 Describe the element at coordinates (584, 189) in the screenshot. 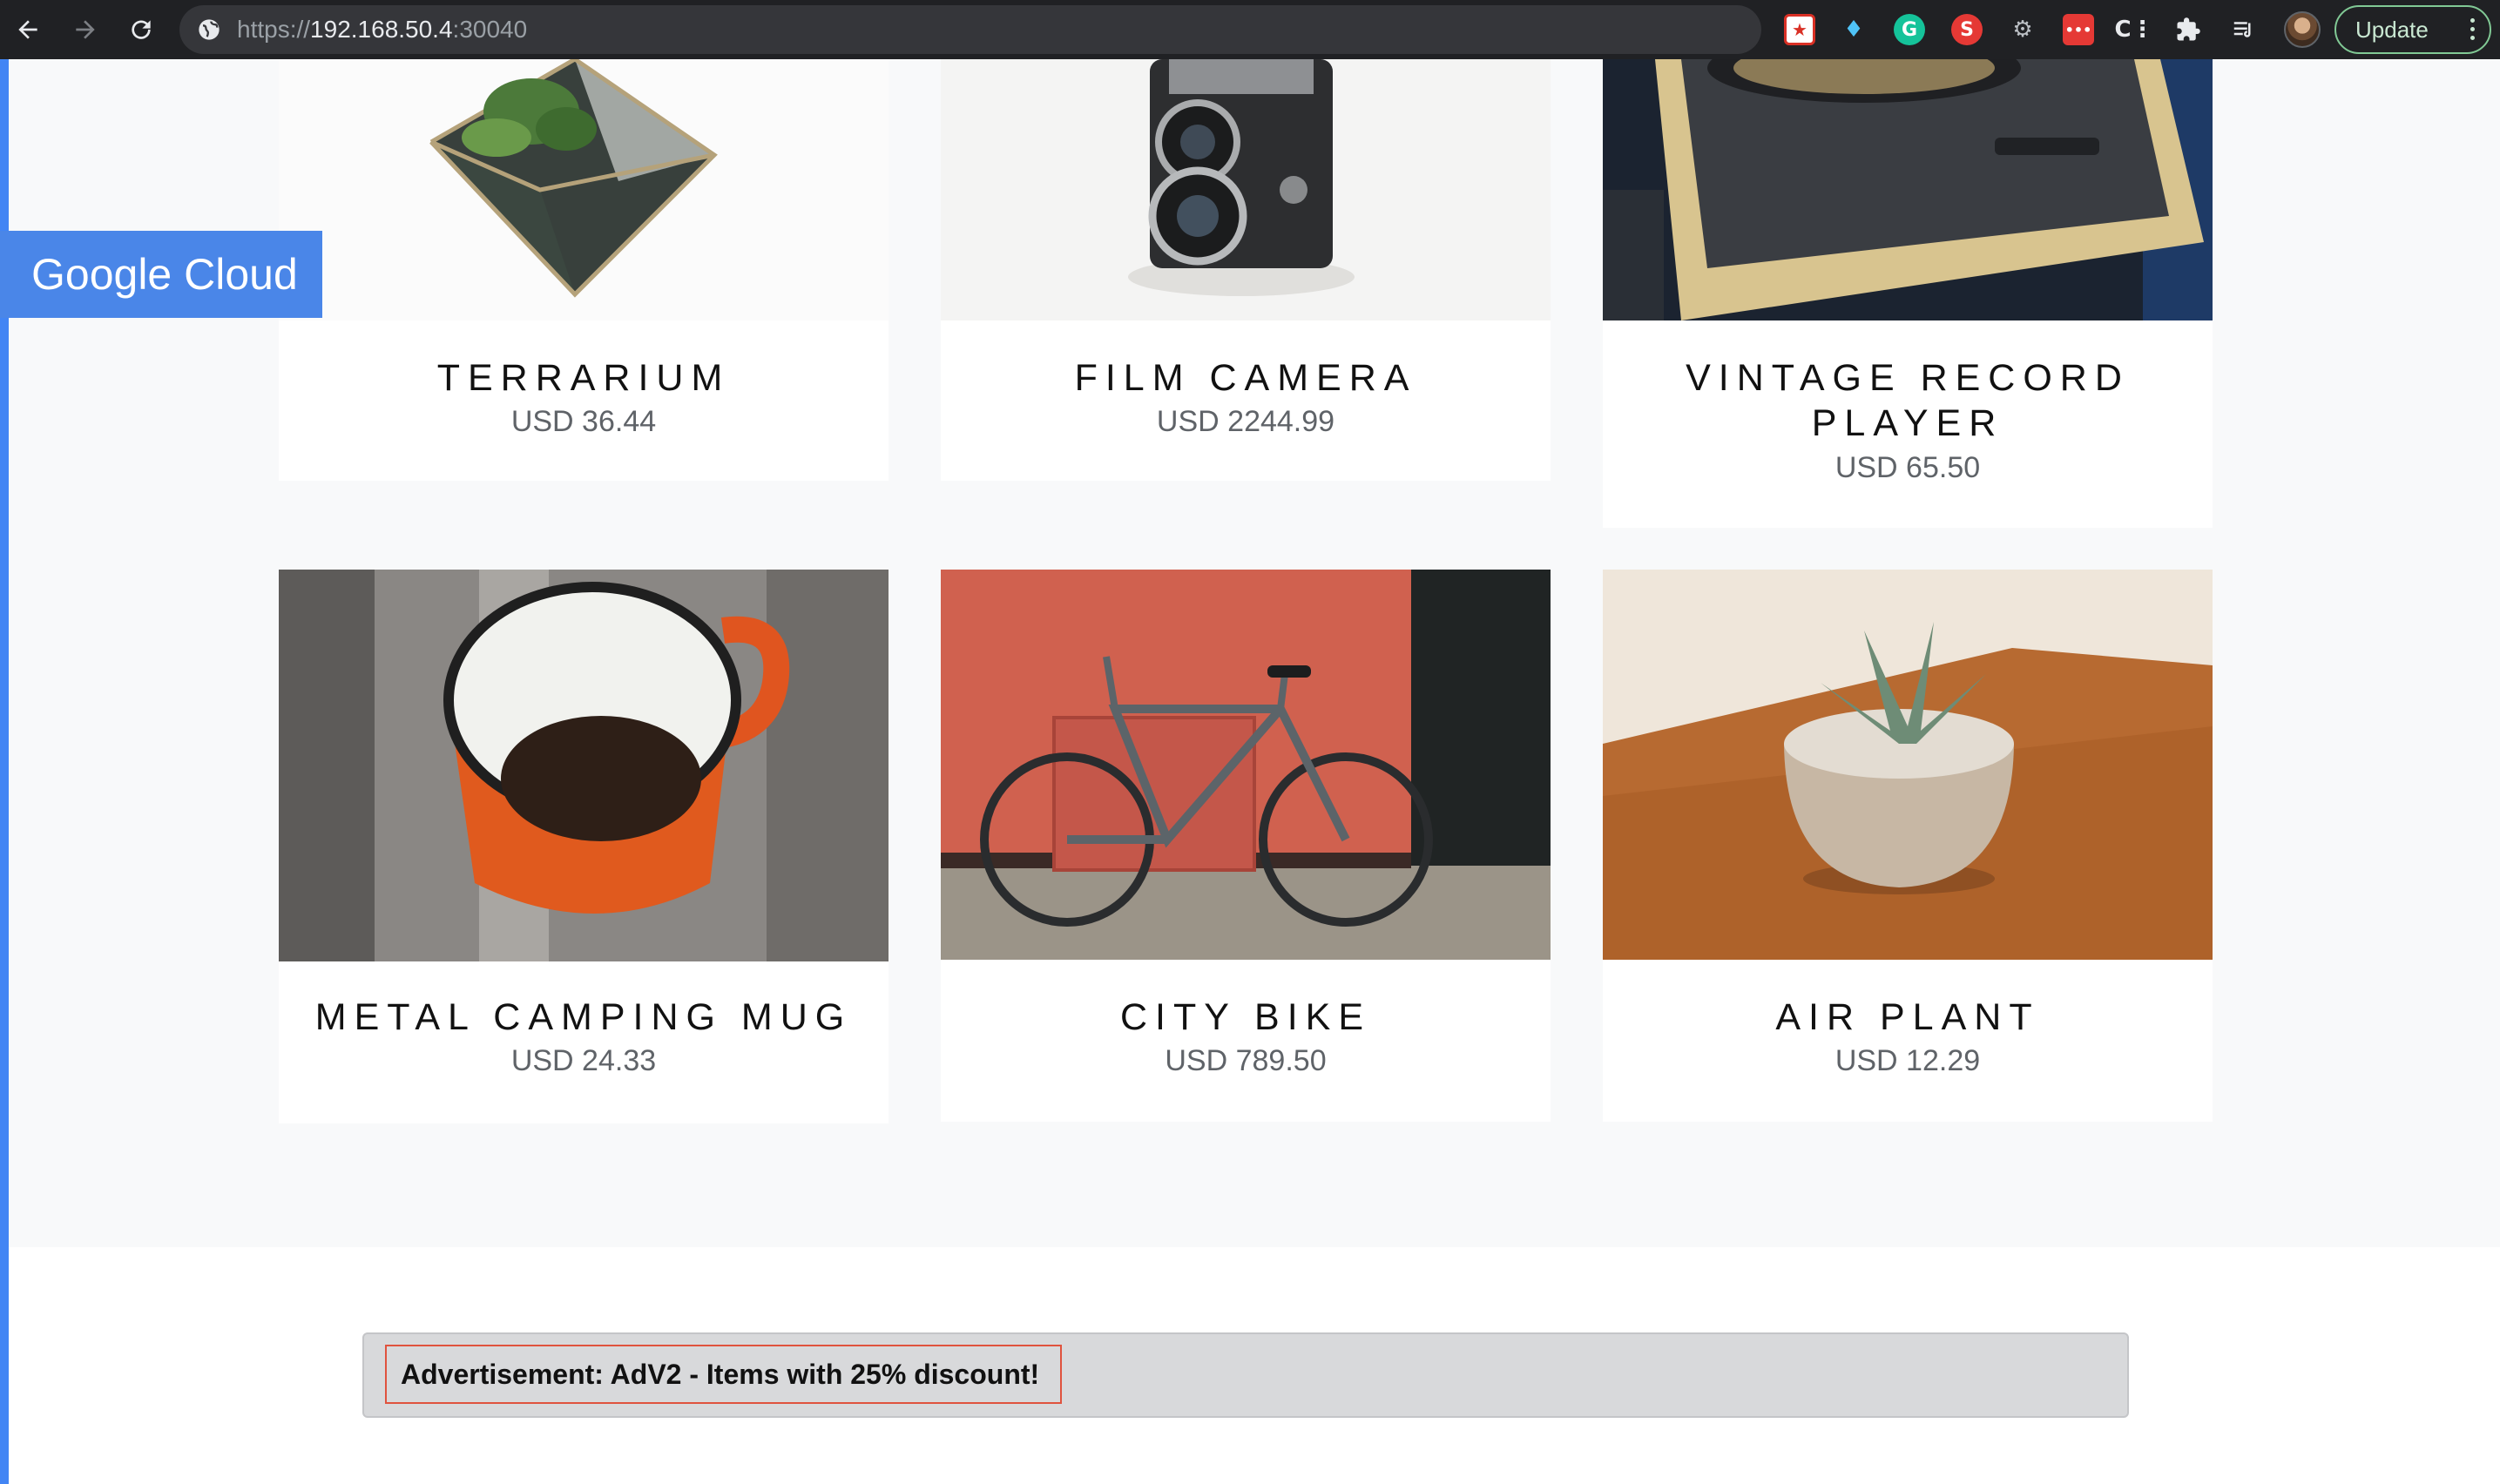

I see `product-image-terrarium` at that location.